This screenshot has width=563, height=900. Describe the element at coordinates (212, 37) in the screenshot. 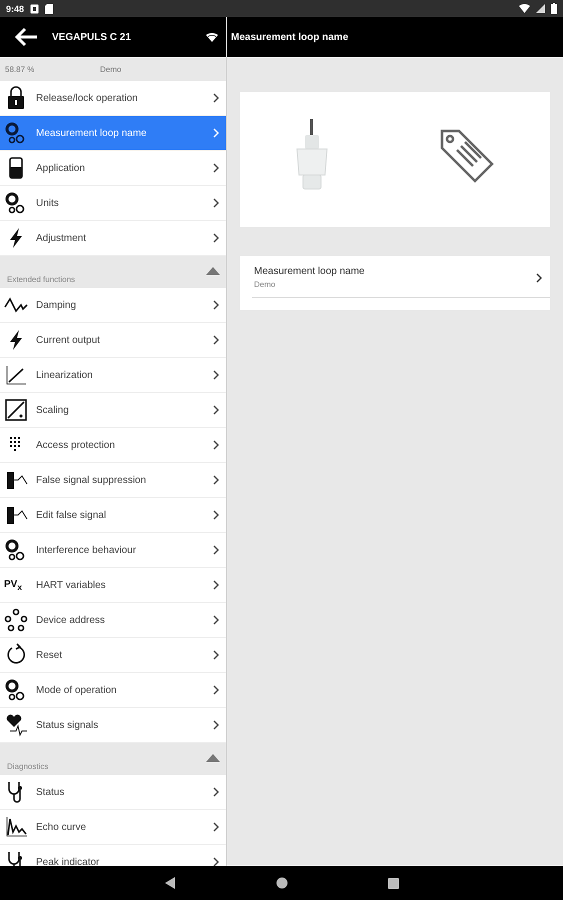

I see `wireless-icon` at that location.